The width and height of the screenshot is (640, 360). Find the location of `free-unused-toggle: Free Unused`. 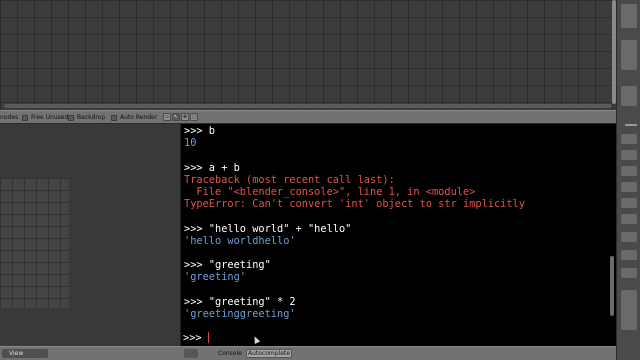

free-unused-toggle: Free Unused is located at coordinates (45, 117).